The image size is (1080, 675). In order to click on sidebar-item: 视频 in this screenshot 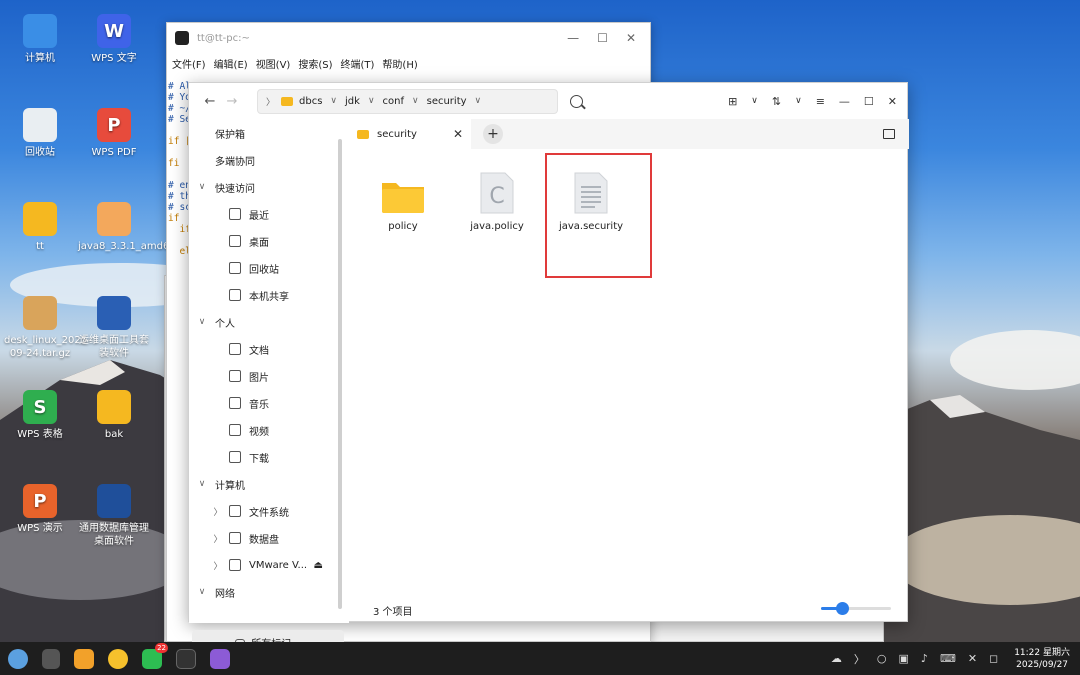, I will do `click(264, 430)`.